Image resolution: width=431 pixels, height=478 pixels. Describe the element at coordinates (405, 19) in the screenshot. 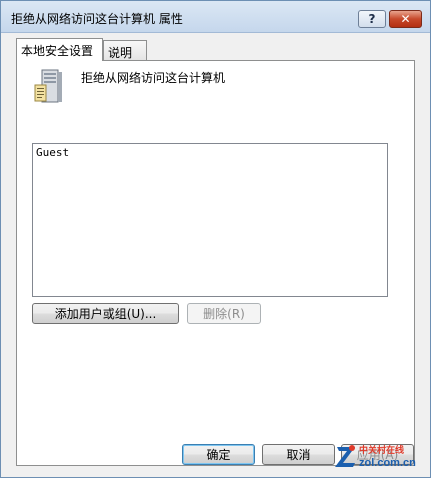

I see `close-button: ✕` at that location.